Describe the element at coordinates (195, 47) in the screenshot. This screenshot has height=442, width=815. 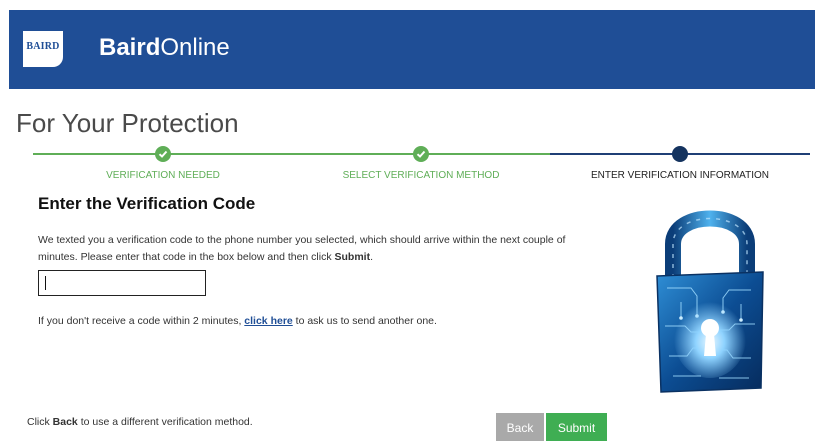
I see `brand-light: Online` at that location.